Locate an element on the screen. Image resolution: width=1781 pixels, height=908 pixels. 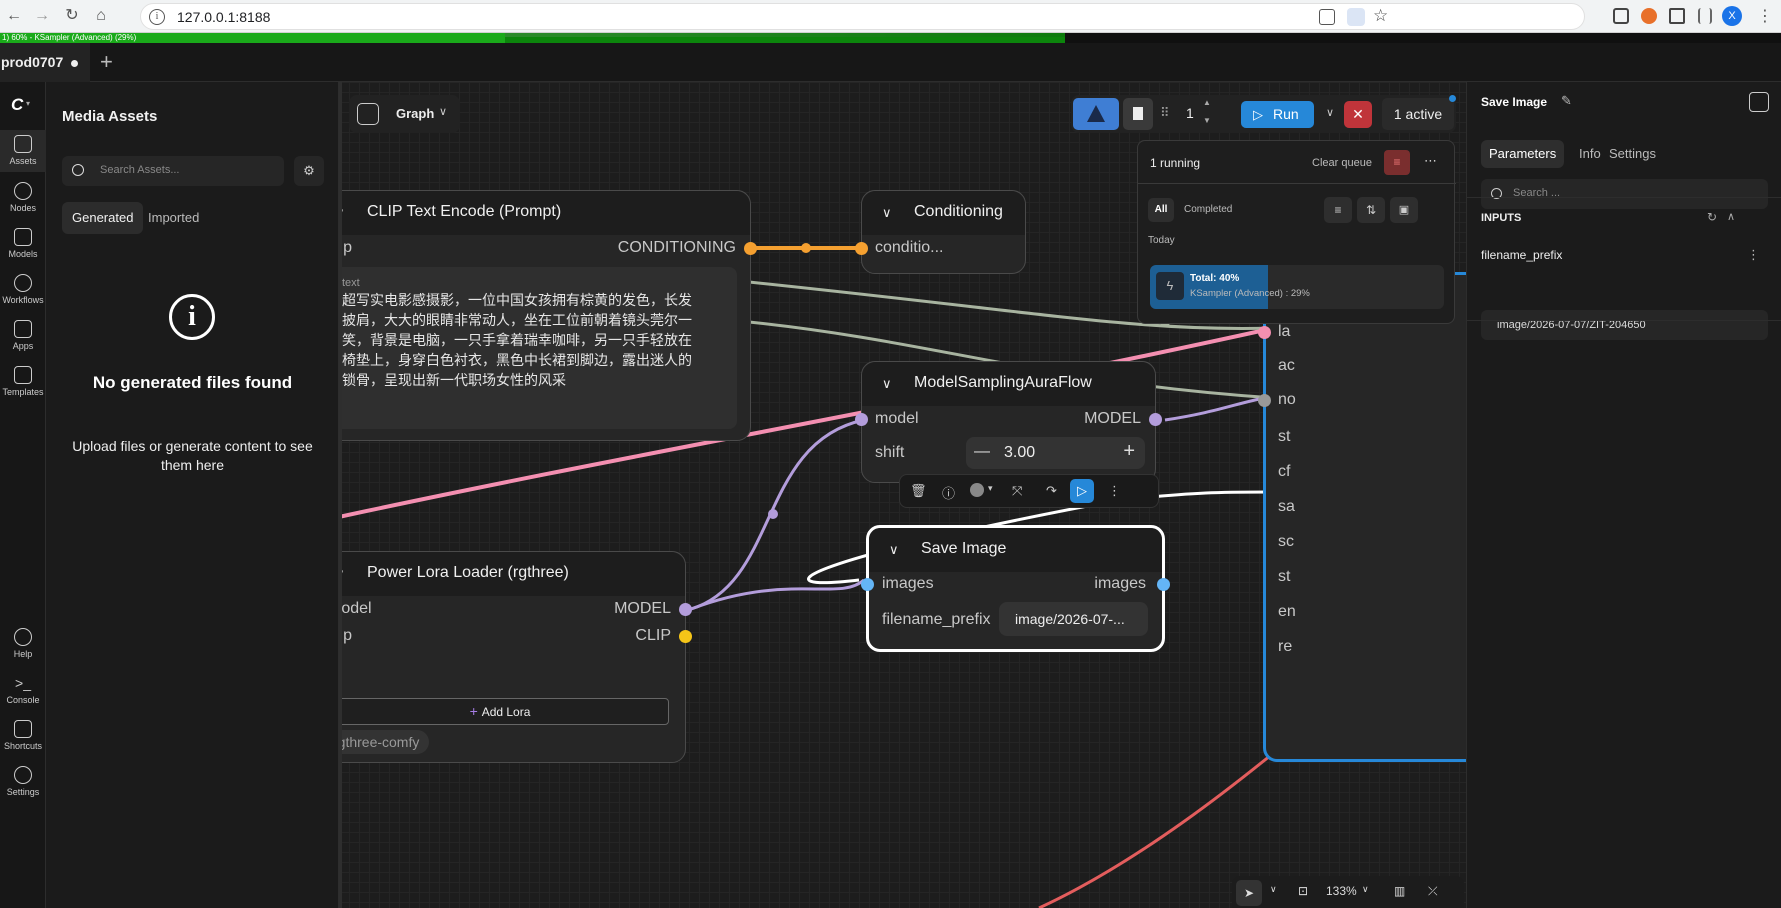
filename-prefix-input: image/2026-07-07/ZIT-204650 is located at coordinates (1624, 325).